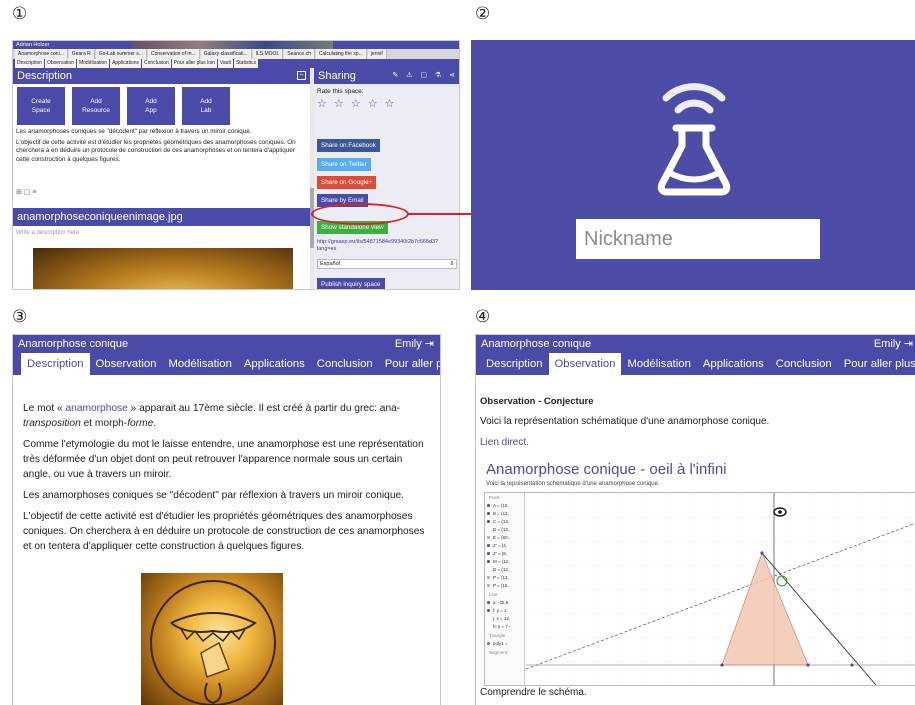 The image size is (915, 705). I want to click on share-facebook-button: Share on Facebook, so click(348, 145).